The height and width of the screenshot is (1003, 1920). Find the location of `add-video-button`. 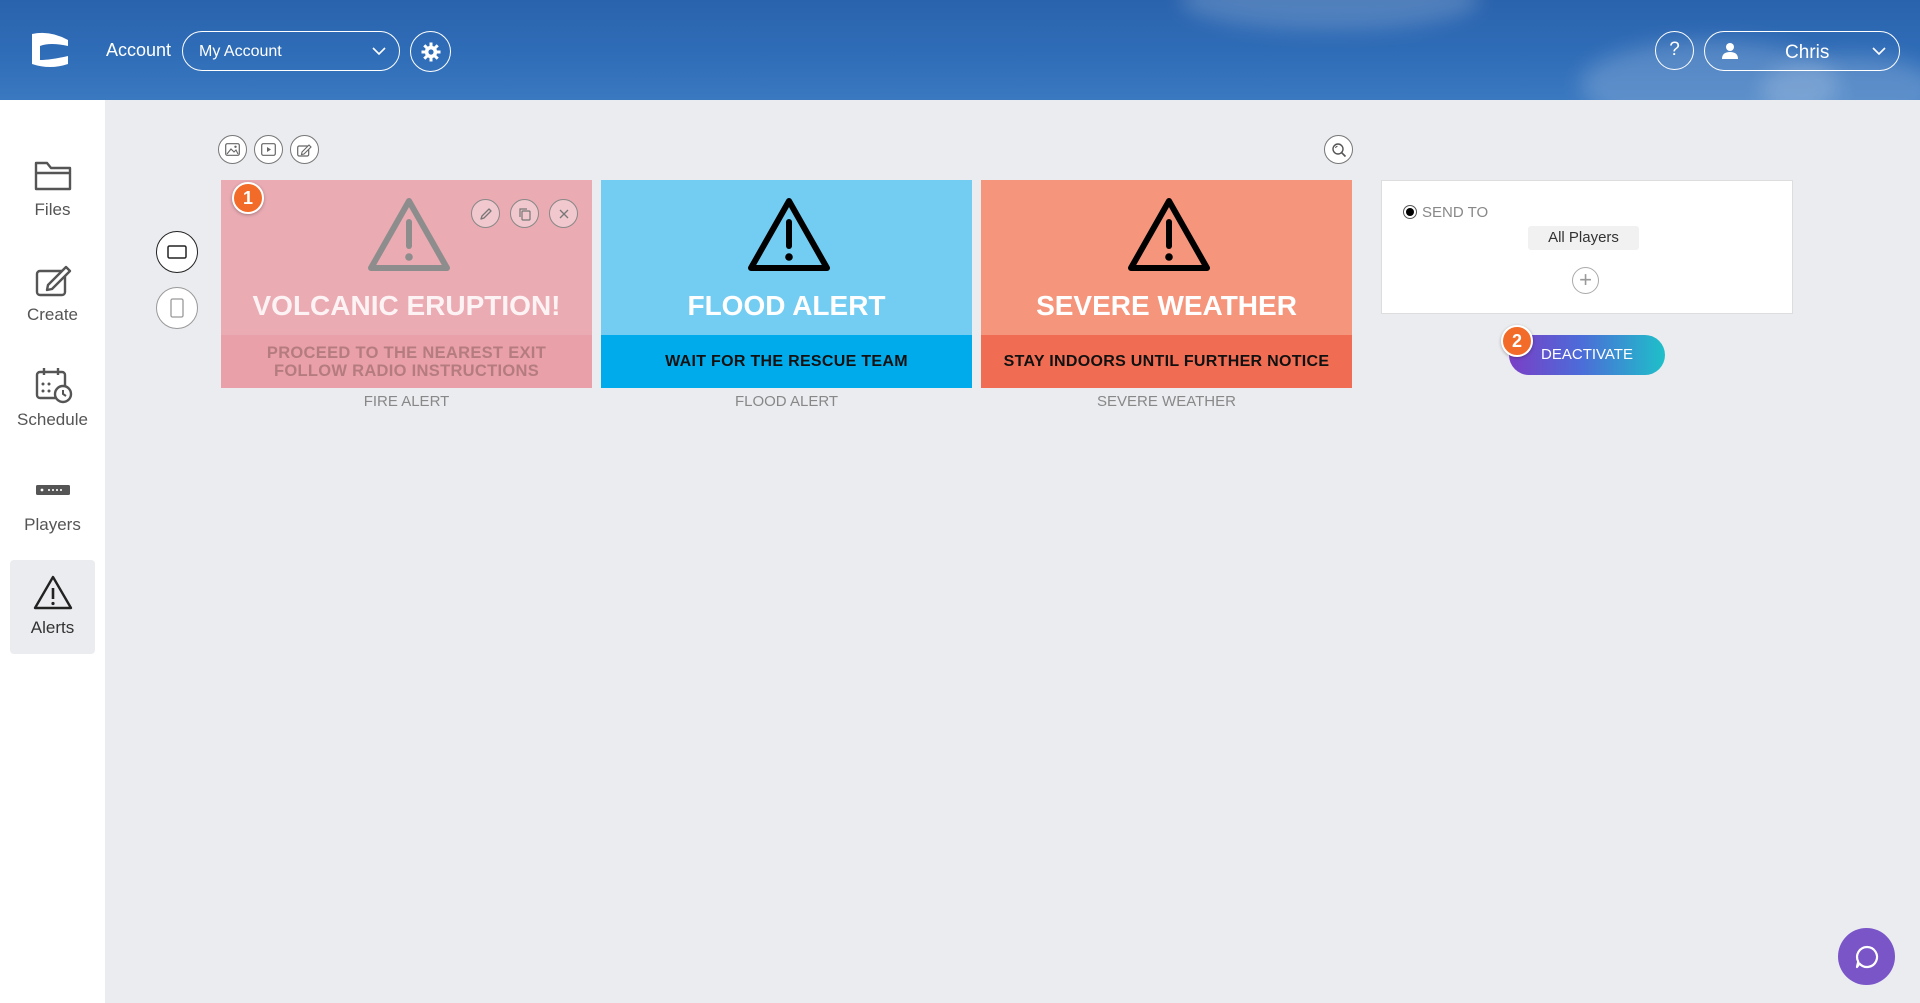

add-video-button is located at coordinates (268, 149).